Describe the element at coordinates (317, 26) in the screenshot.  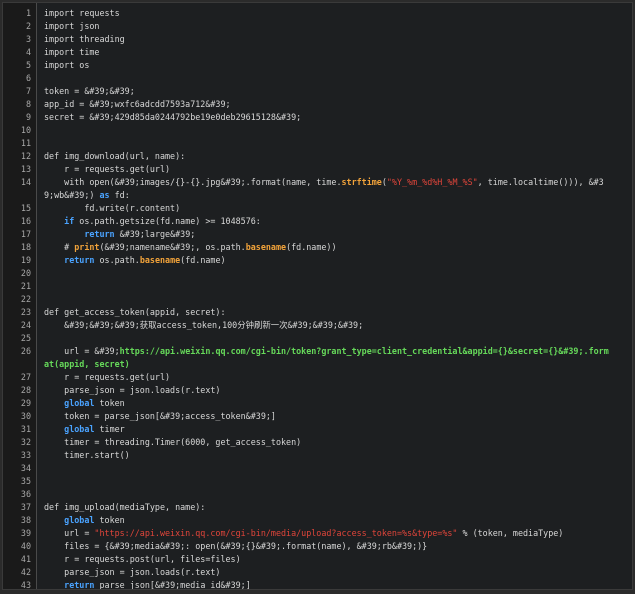
I see `code-line: 2 import json` at that location.